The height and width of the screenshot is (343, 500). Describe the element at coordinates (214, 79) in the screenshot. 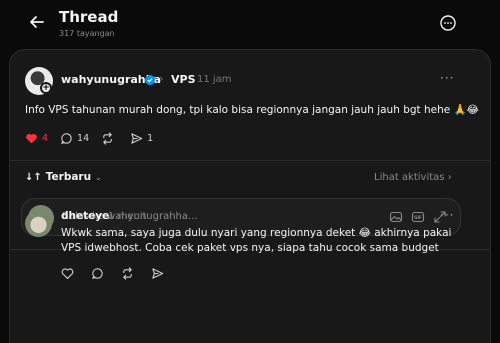

I see `post-time: 11 jam` at that location.